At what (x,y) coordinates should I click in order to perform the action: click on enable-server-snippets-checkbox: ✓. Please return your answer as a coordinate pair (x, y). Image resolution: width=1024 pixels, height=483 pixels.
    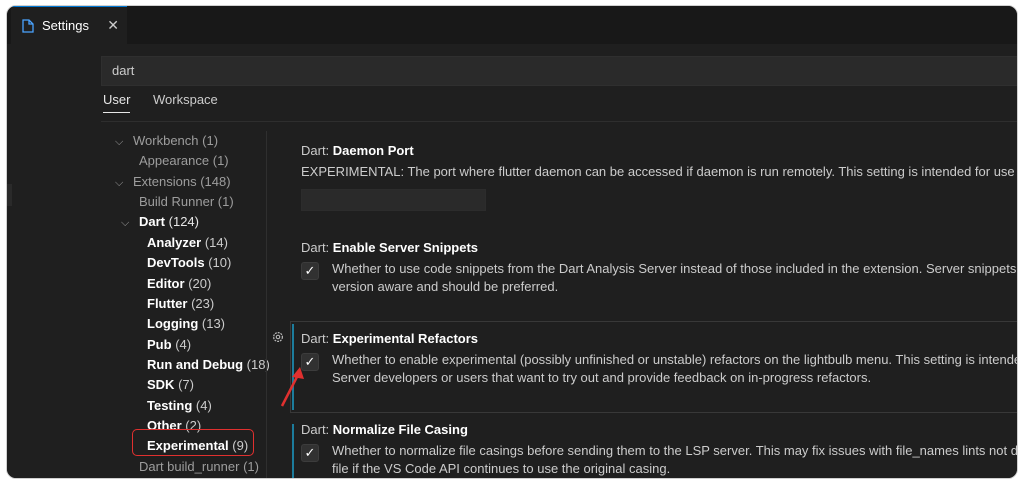
    Looking at the image, I should click on (310, 271).